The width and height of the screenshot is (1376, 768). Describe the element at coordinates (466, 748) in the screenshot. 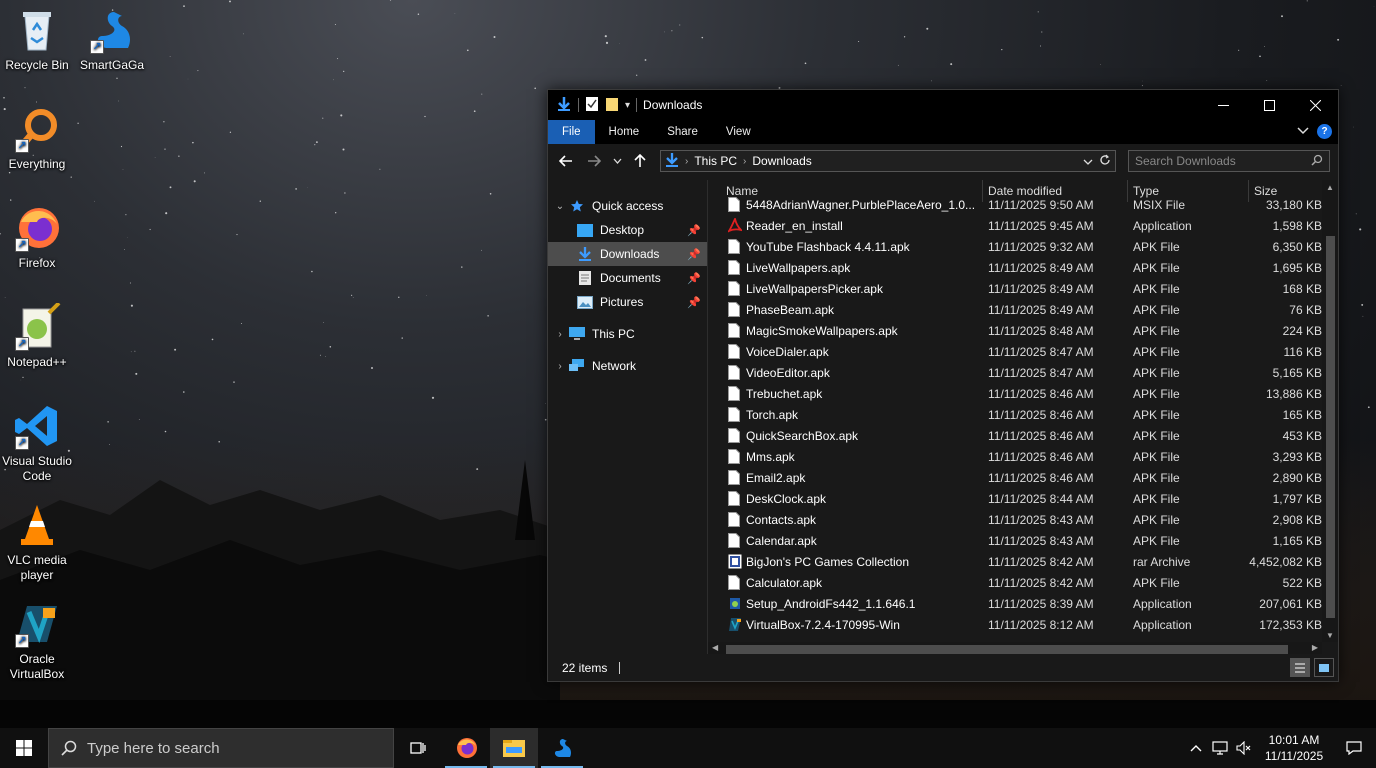

I see `taskbar-firefox` at that location.